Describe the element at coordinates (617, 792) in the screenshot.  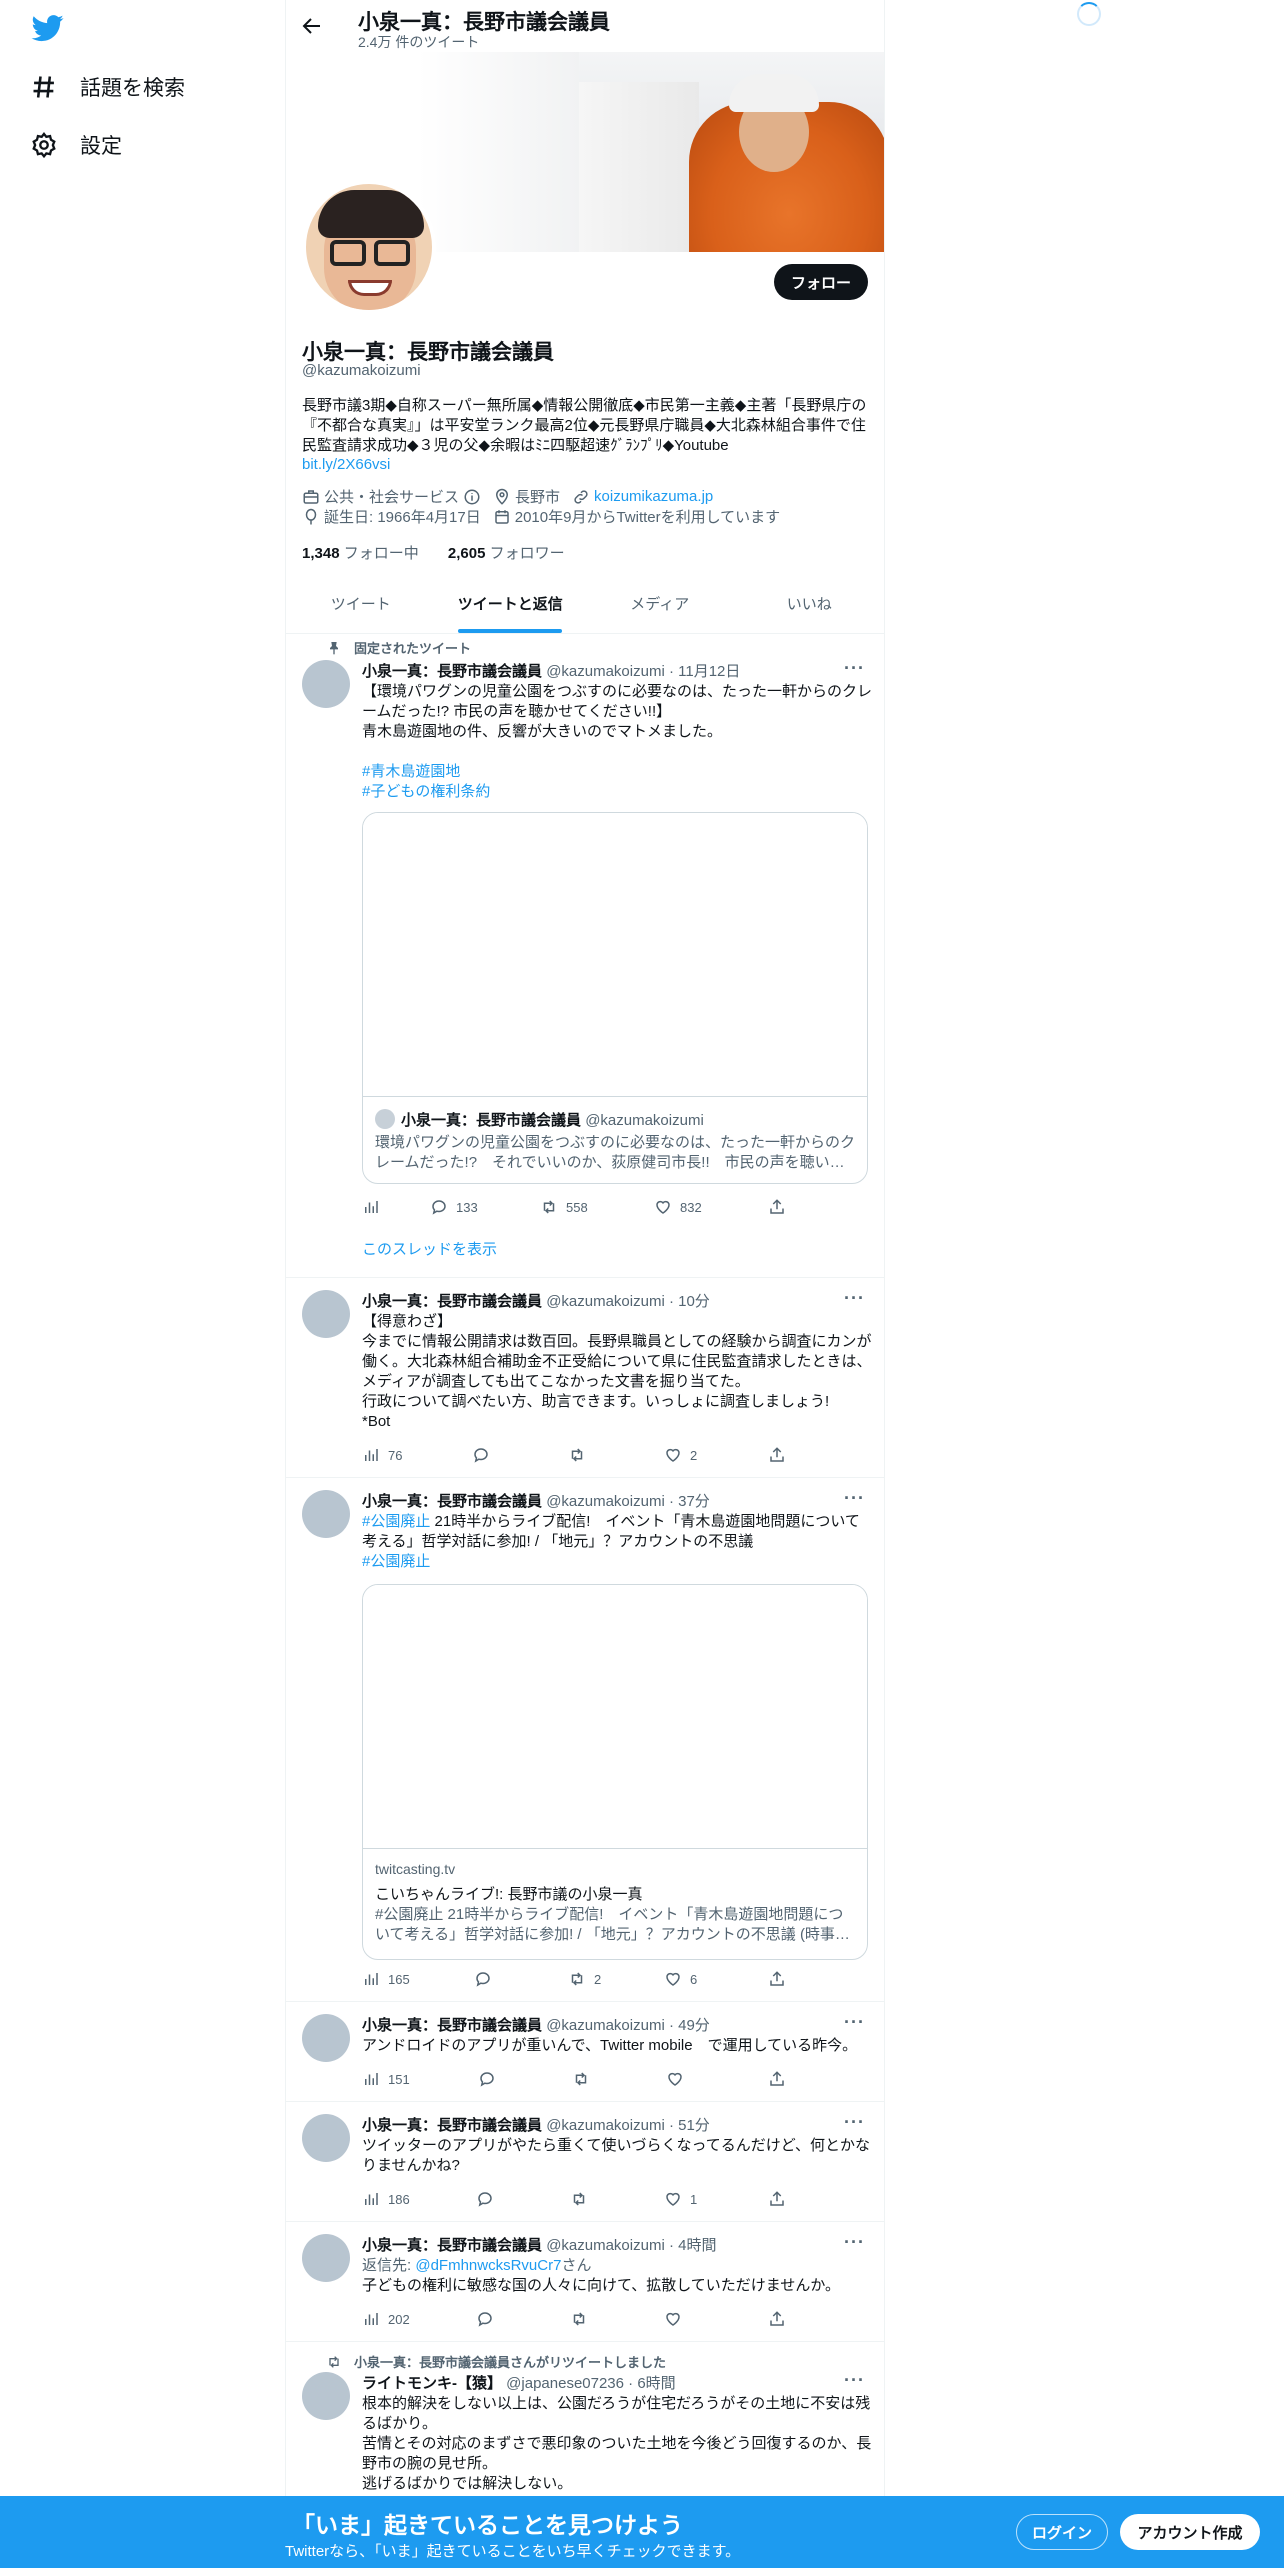
I see `hashtag-link: #子どもの権利条約` at that location.